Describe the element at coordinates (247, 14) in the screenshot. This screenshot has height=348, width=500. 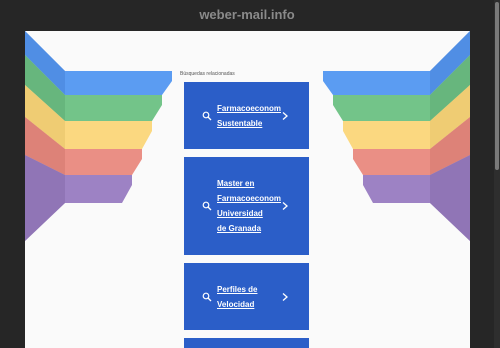
I see `domain-title: weber-mail.info` at that location.